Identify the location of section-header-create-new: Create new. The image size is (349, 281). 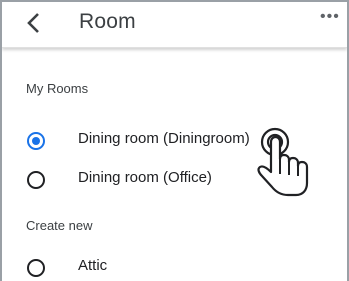
(59, 225).